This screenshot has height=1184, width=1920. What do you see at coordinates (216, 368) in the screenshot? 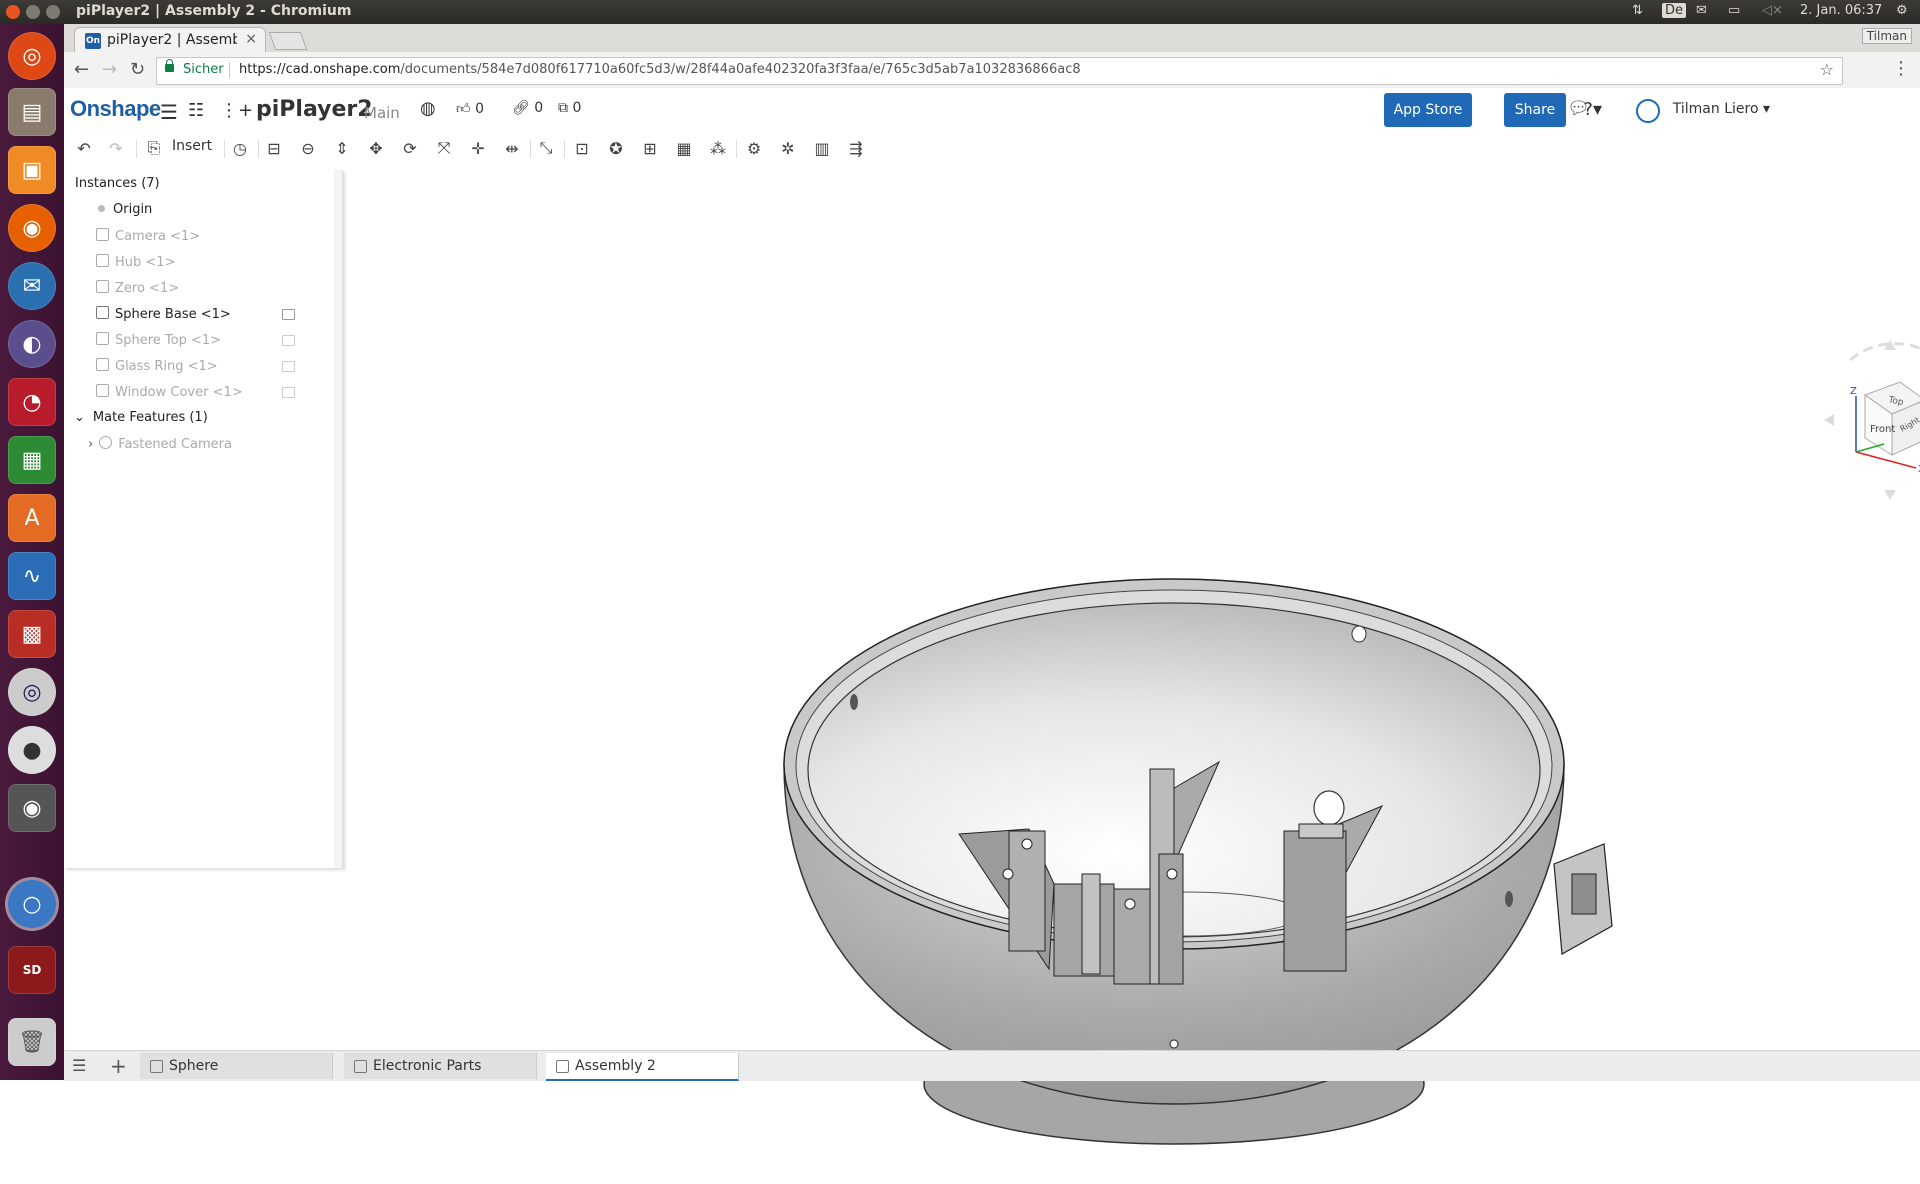
I see `instance-item: Glass Ring <1>` at bounding box center [216, 368].